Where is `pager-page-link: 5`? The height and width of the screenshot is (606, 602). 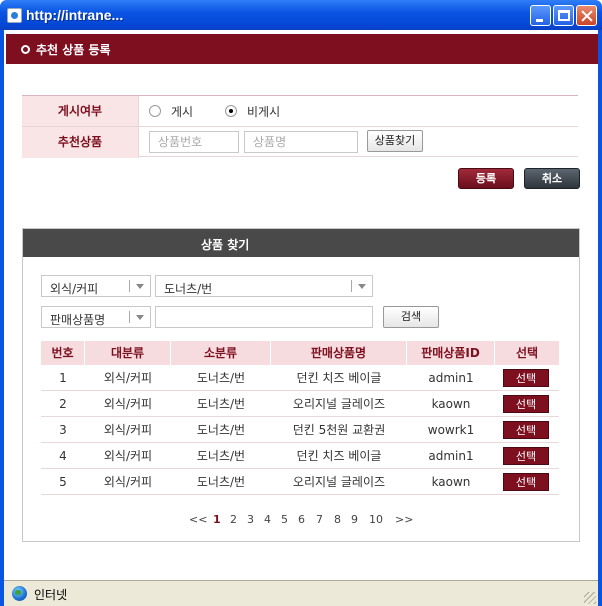 pager-page-link: 5 is located at coordinates (284, 519).